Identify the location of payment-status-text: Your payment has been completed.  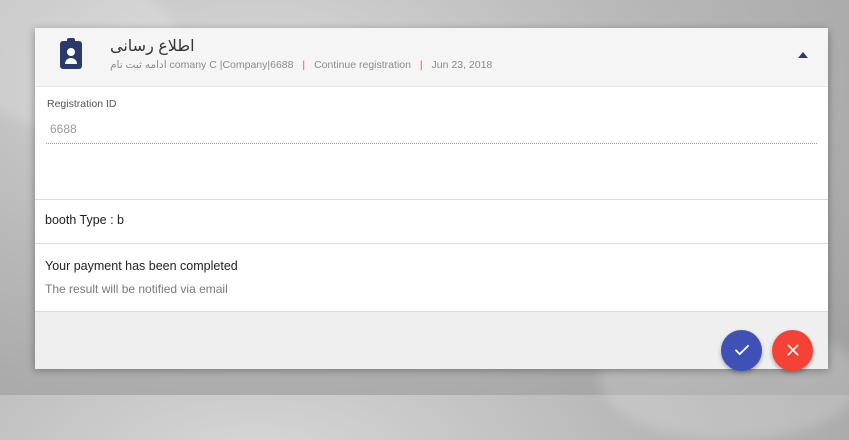
(141, 266).